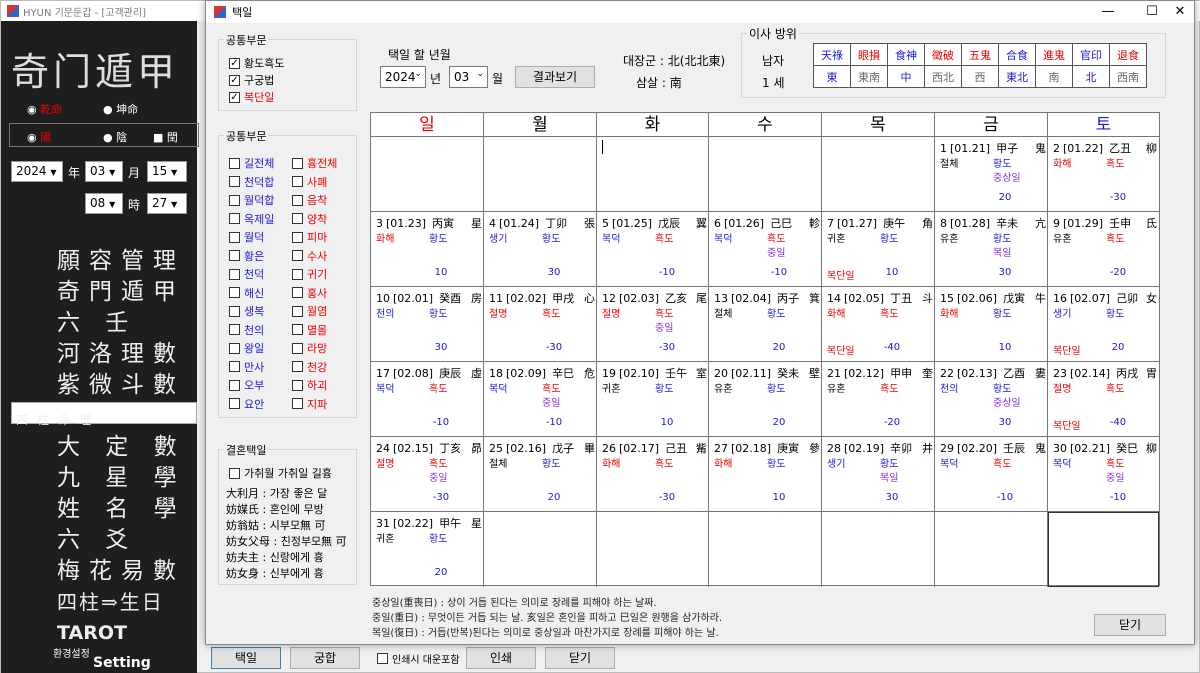  What do you see at coordinates (104, 203) in the screenshot?
I see `birth-hour-select: 08 ▼` at bounding box center [104, 203].